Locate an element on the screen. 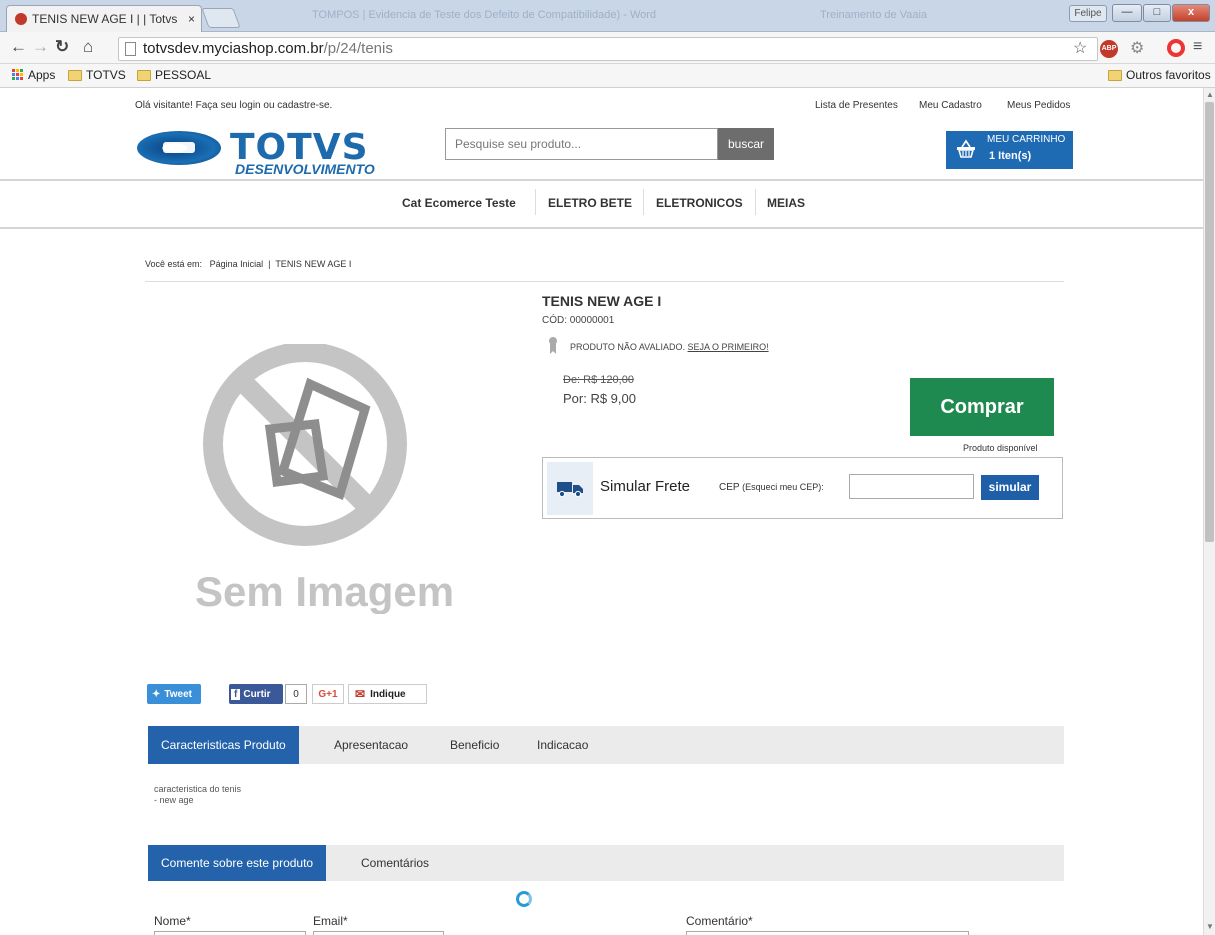  cart-label: MEU CARRINHO is located at coordinates (1026, 139).